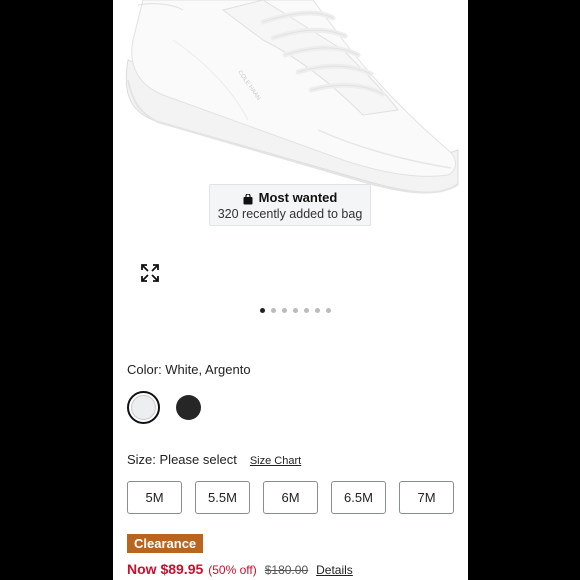  I want to click on swatch-white-fill, so click(143, 407).